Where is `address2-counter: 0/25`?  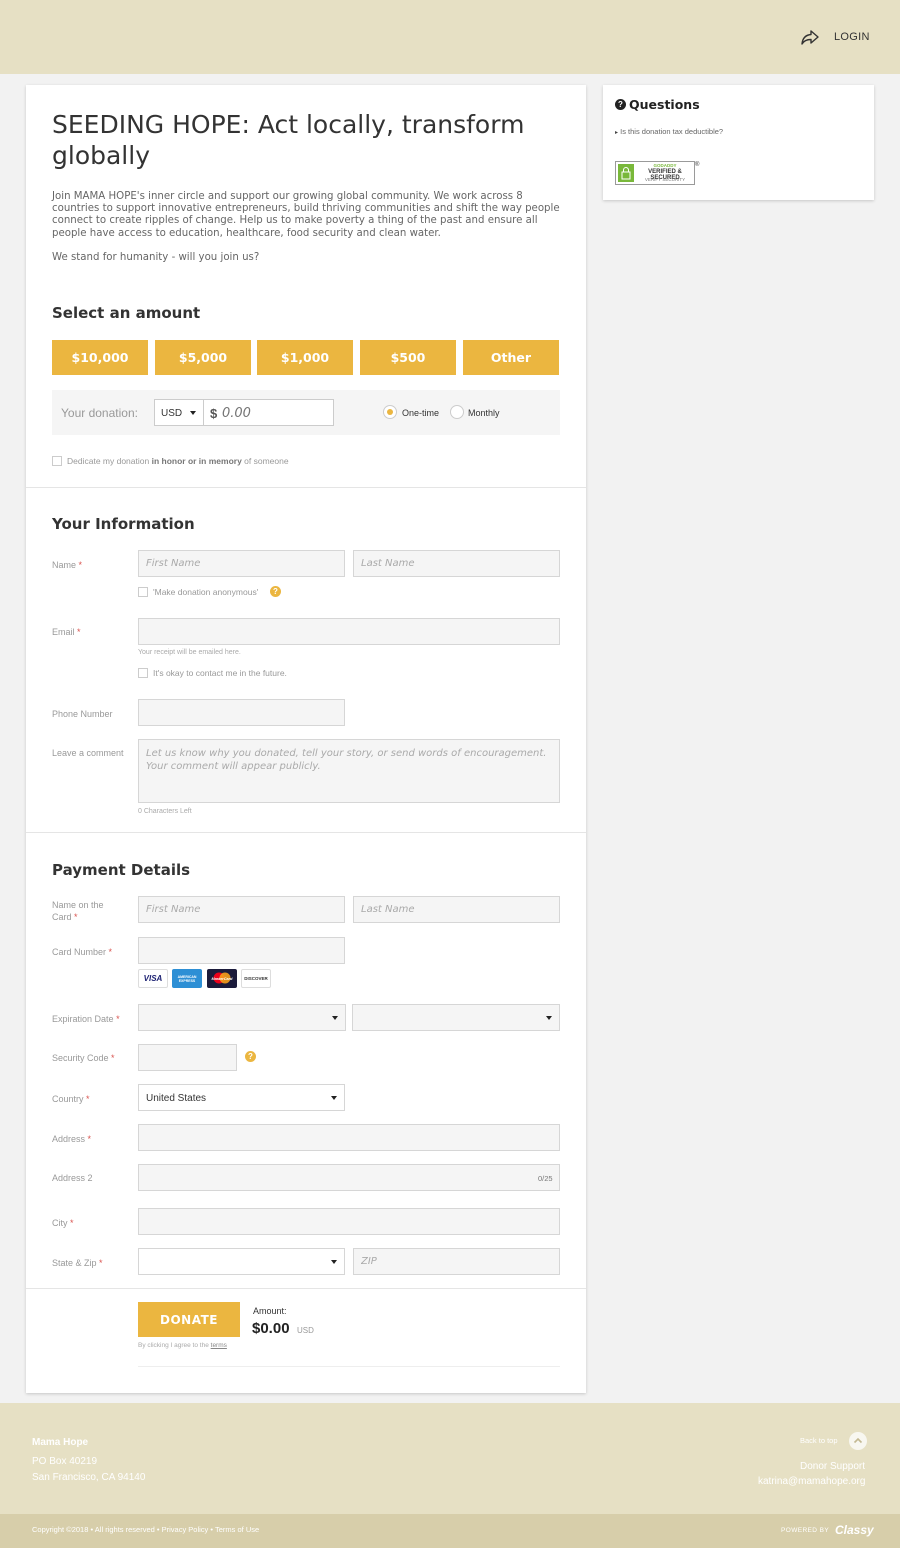 address2-counter: 0/25 is located at coordinates (545, 1178).